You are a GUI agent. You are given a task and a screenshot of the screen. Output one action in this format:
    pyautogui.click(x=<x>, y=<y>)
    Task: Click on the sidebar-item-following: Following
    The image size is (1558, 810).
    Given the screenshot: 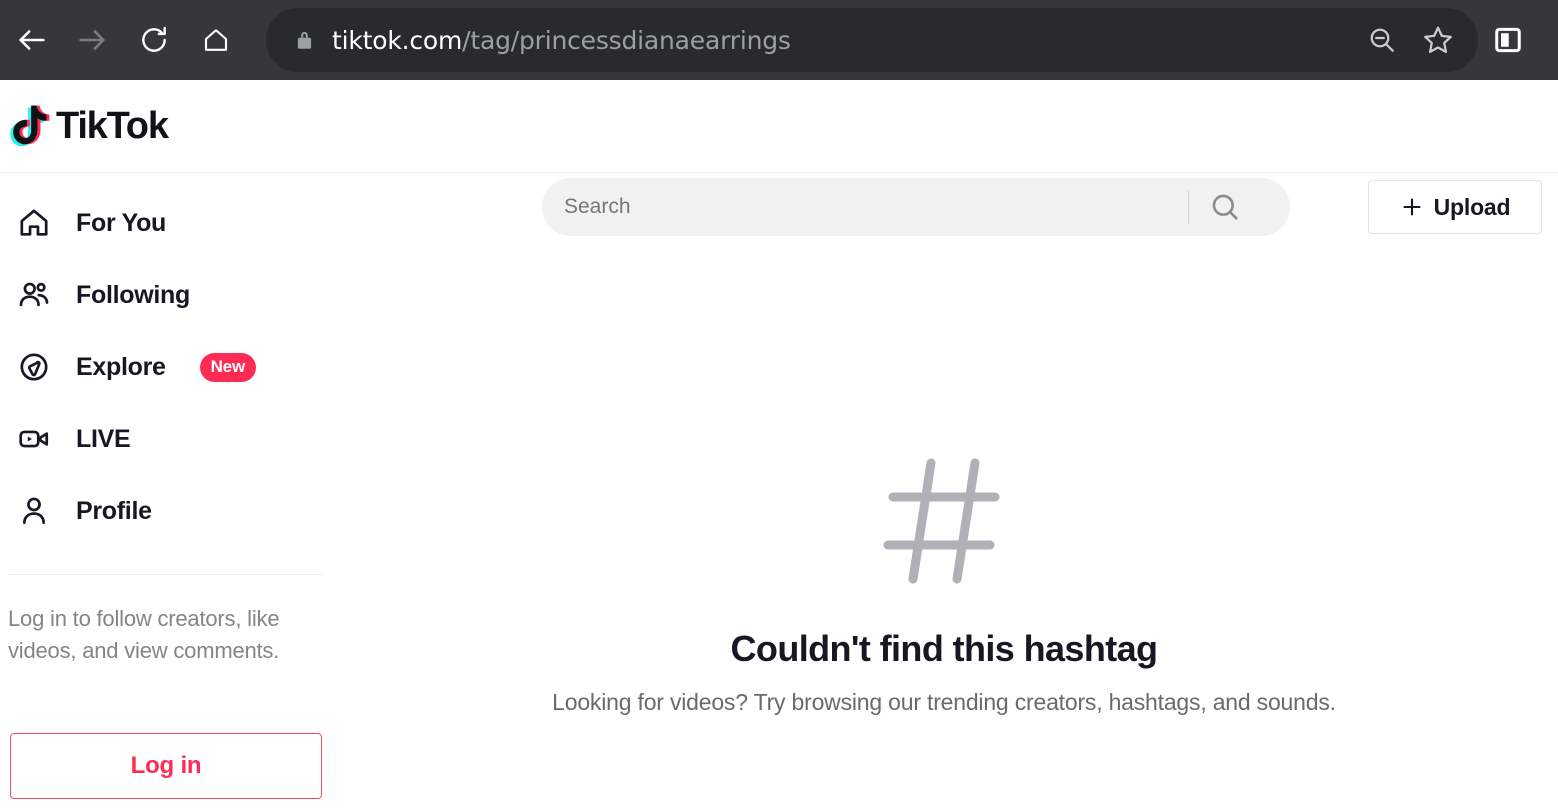 What is the action you would take?
    pyautogui.click(x=165, y=295)
    